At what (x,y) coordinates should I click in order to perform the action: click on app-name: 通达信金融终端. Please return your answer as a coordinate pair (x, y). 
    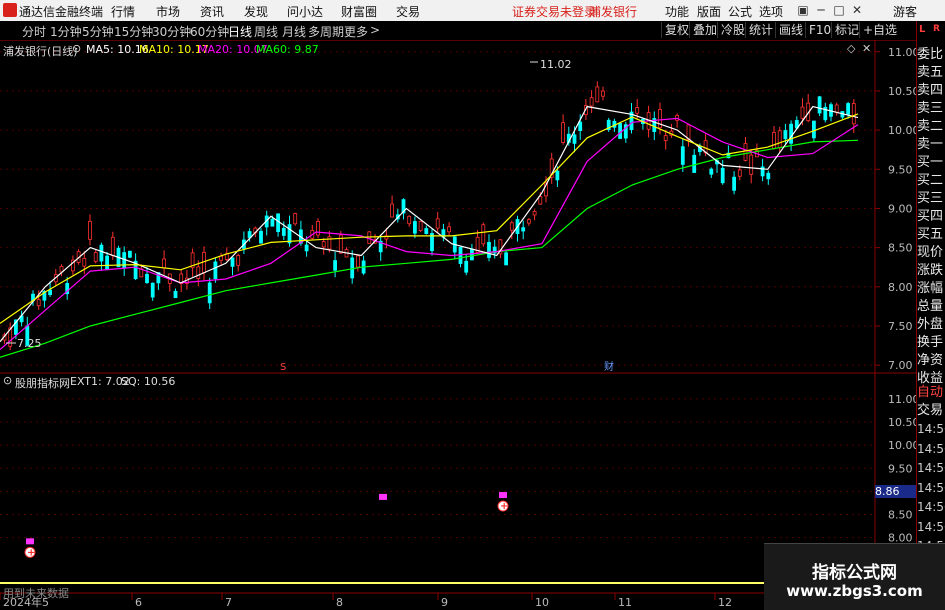
    Looking at the image, I should click on (61, 12).